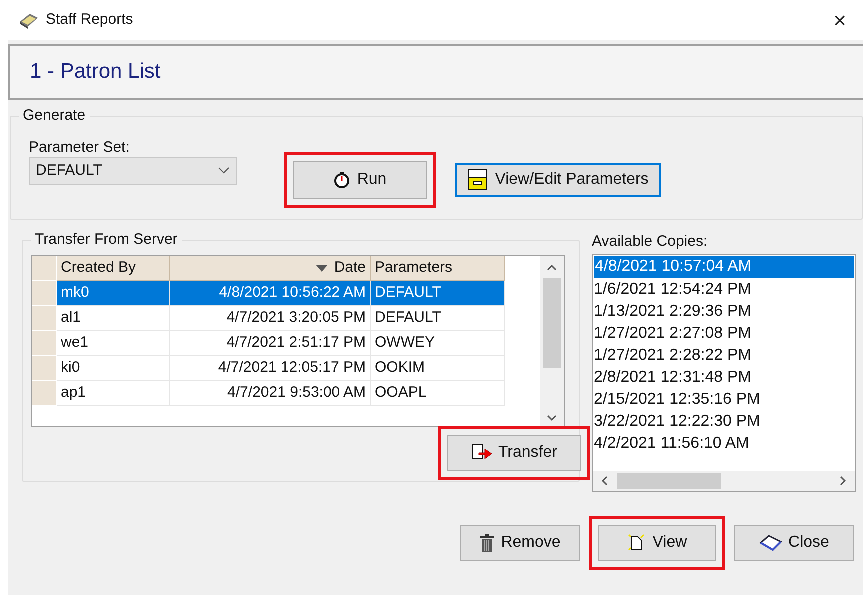 This screenshot has width=863, height=595. Describe the element at coordinates (724, 290) in the screenshot. I see `list-item: 1/6/2021 12:54:24 PM` at that location.